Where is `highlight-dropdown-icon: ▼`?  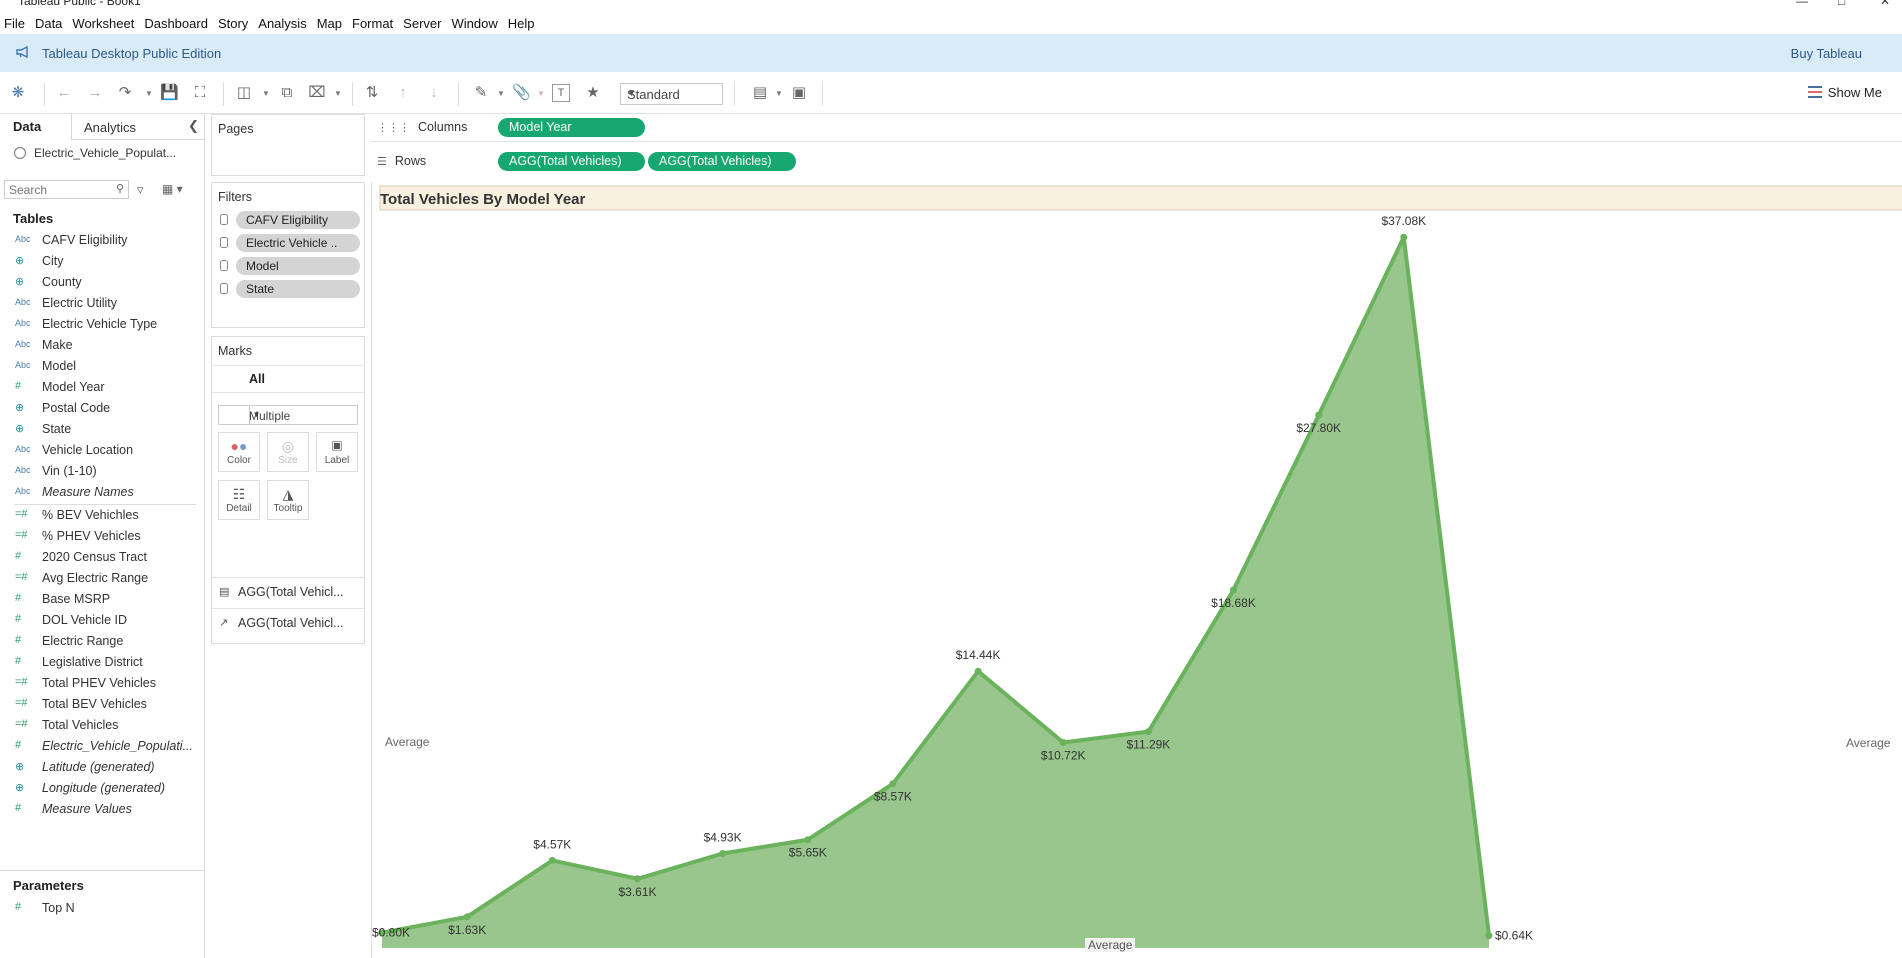
highlight-dropdown-icon: ▼ is located at coordinates (501, 93).